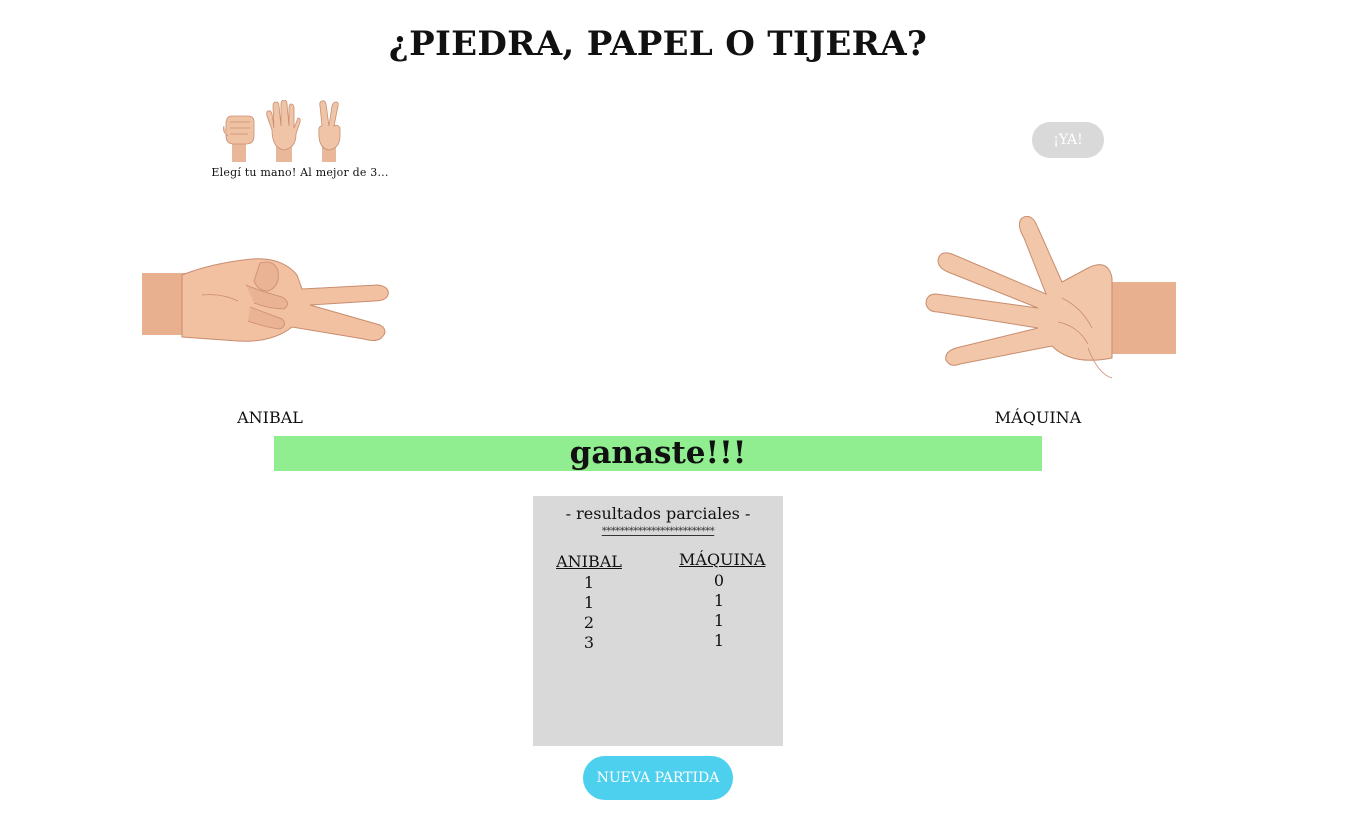 The height and width of the screenshot is (826, 1364). What do you see at coordinates (1044, 298) in the screenshot?
I see `machine-hand-paper-icon` at bounding box center [1044, 298].